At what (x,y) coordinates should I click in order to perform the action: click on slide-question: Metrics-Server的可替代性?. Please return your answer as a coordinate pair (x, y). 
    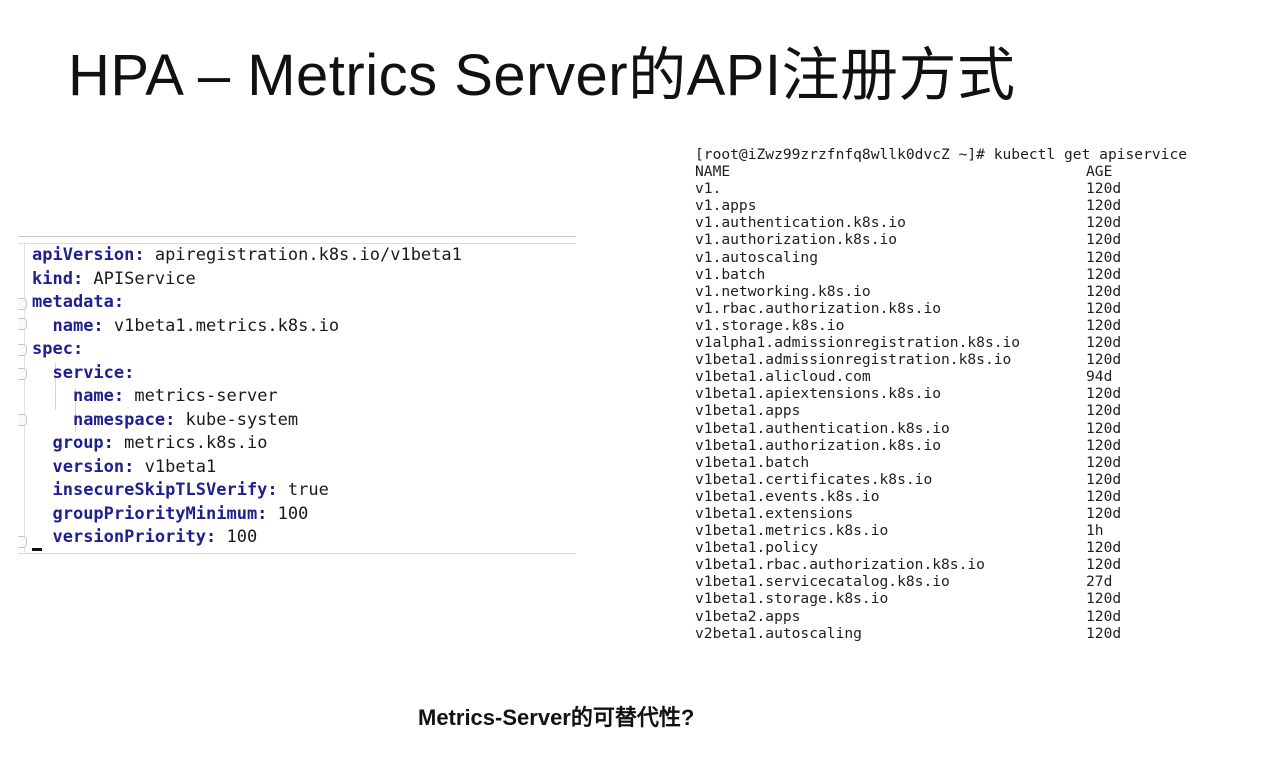
    Looking at the image, I should click on (556, 717).